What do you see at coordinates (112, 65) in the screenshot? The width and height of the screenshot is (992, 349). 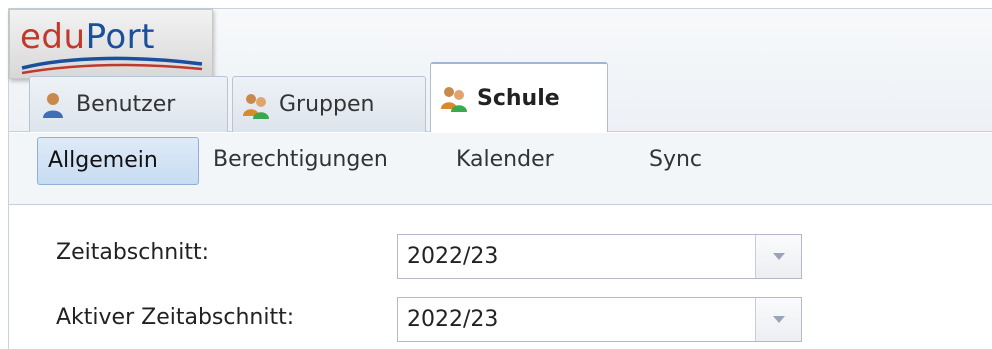 I see `logo-swoosh-icon` at bounding box center [112, 65].